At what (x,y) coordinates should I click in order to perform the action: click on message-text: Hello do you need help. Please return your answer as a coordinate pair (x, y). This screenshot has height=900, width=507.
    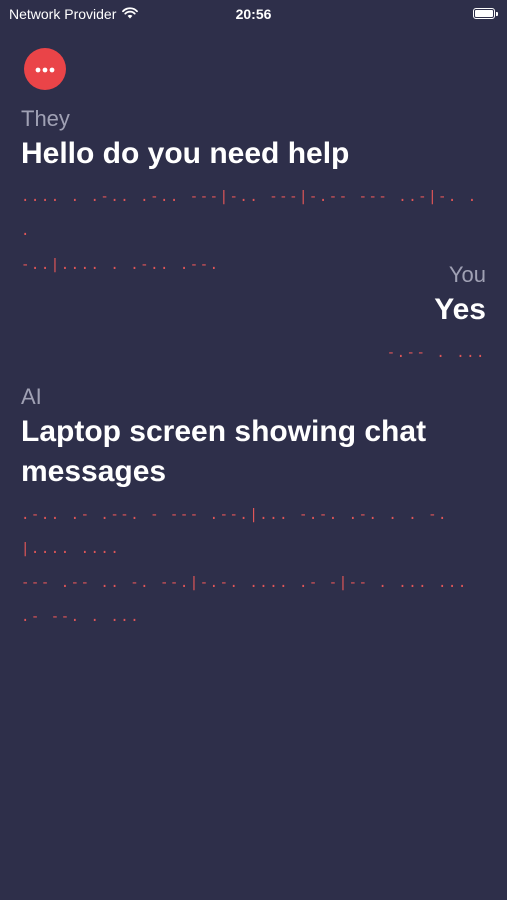
    Looking at the image, I should click on (185, 153).